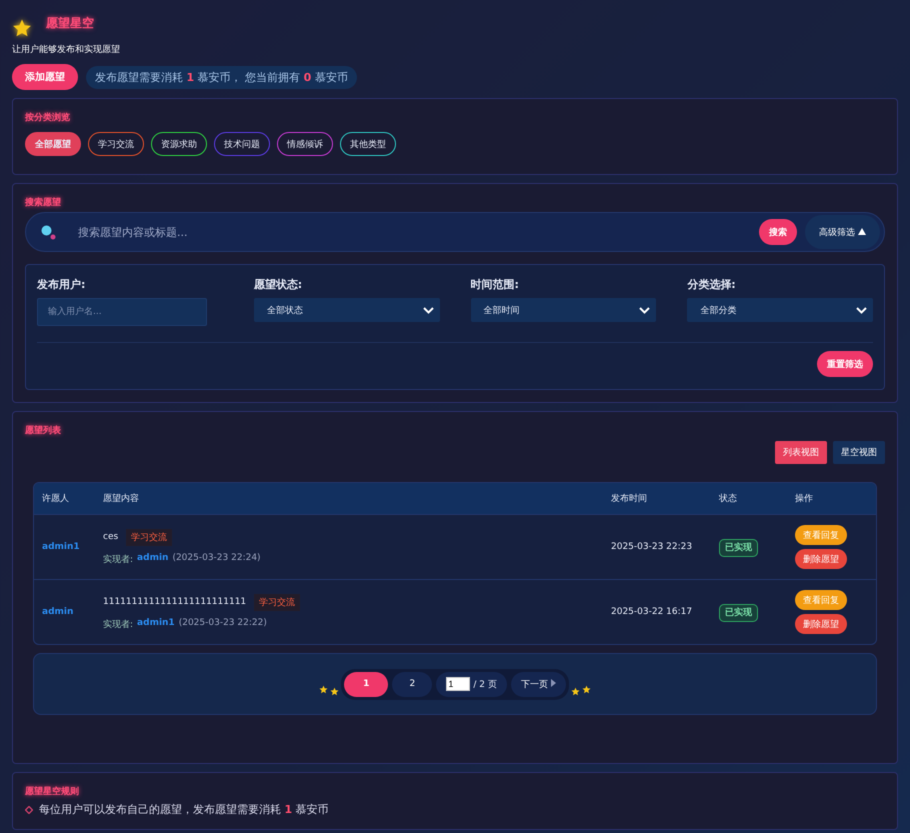  Describe the element at coordinates (156, 624) in the screenshot. I see `realizer-link: admin1` at that location.